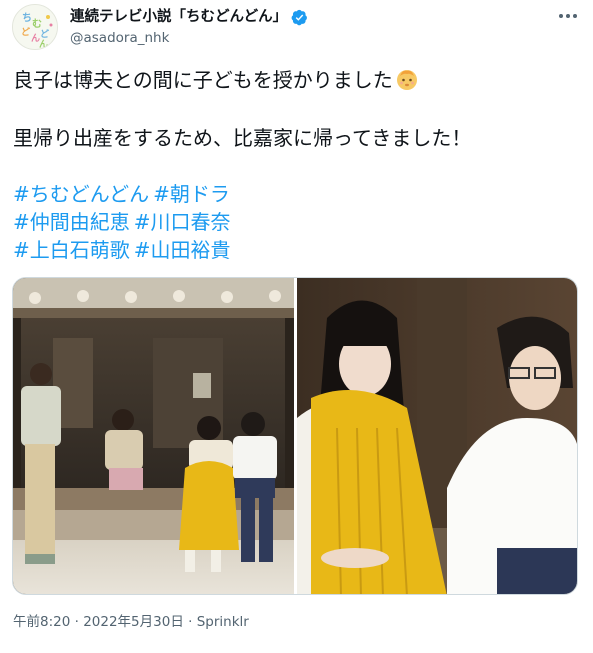  What do you see at coordinates (119, 38) in the screenshot?
I see `author-handle: @asadora_nhk` at bounding box center [119, 38].